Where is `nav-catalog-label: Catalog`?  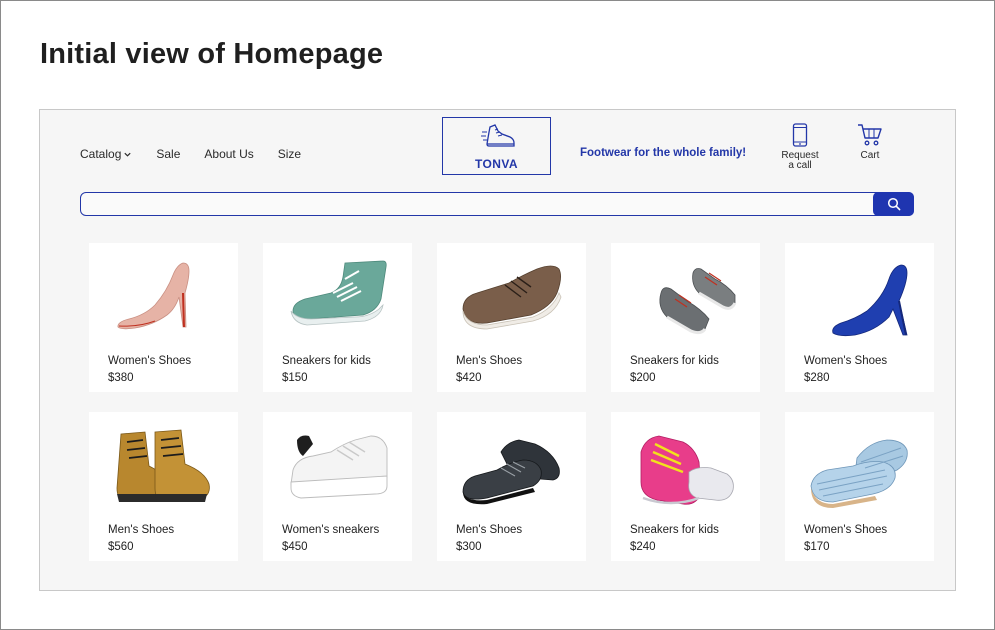 nav-catalog-label: Catalog is located at coordinates (101, 154).